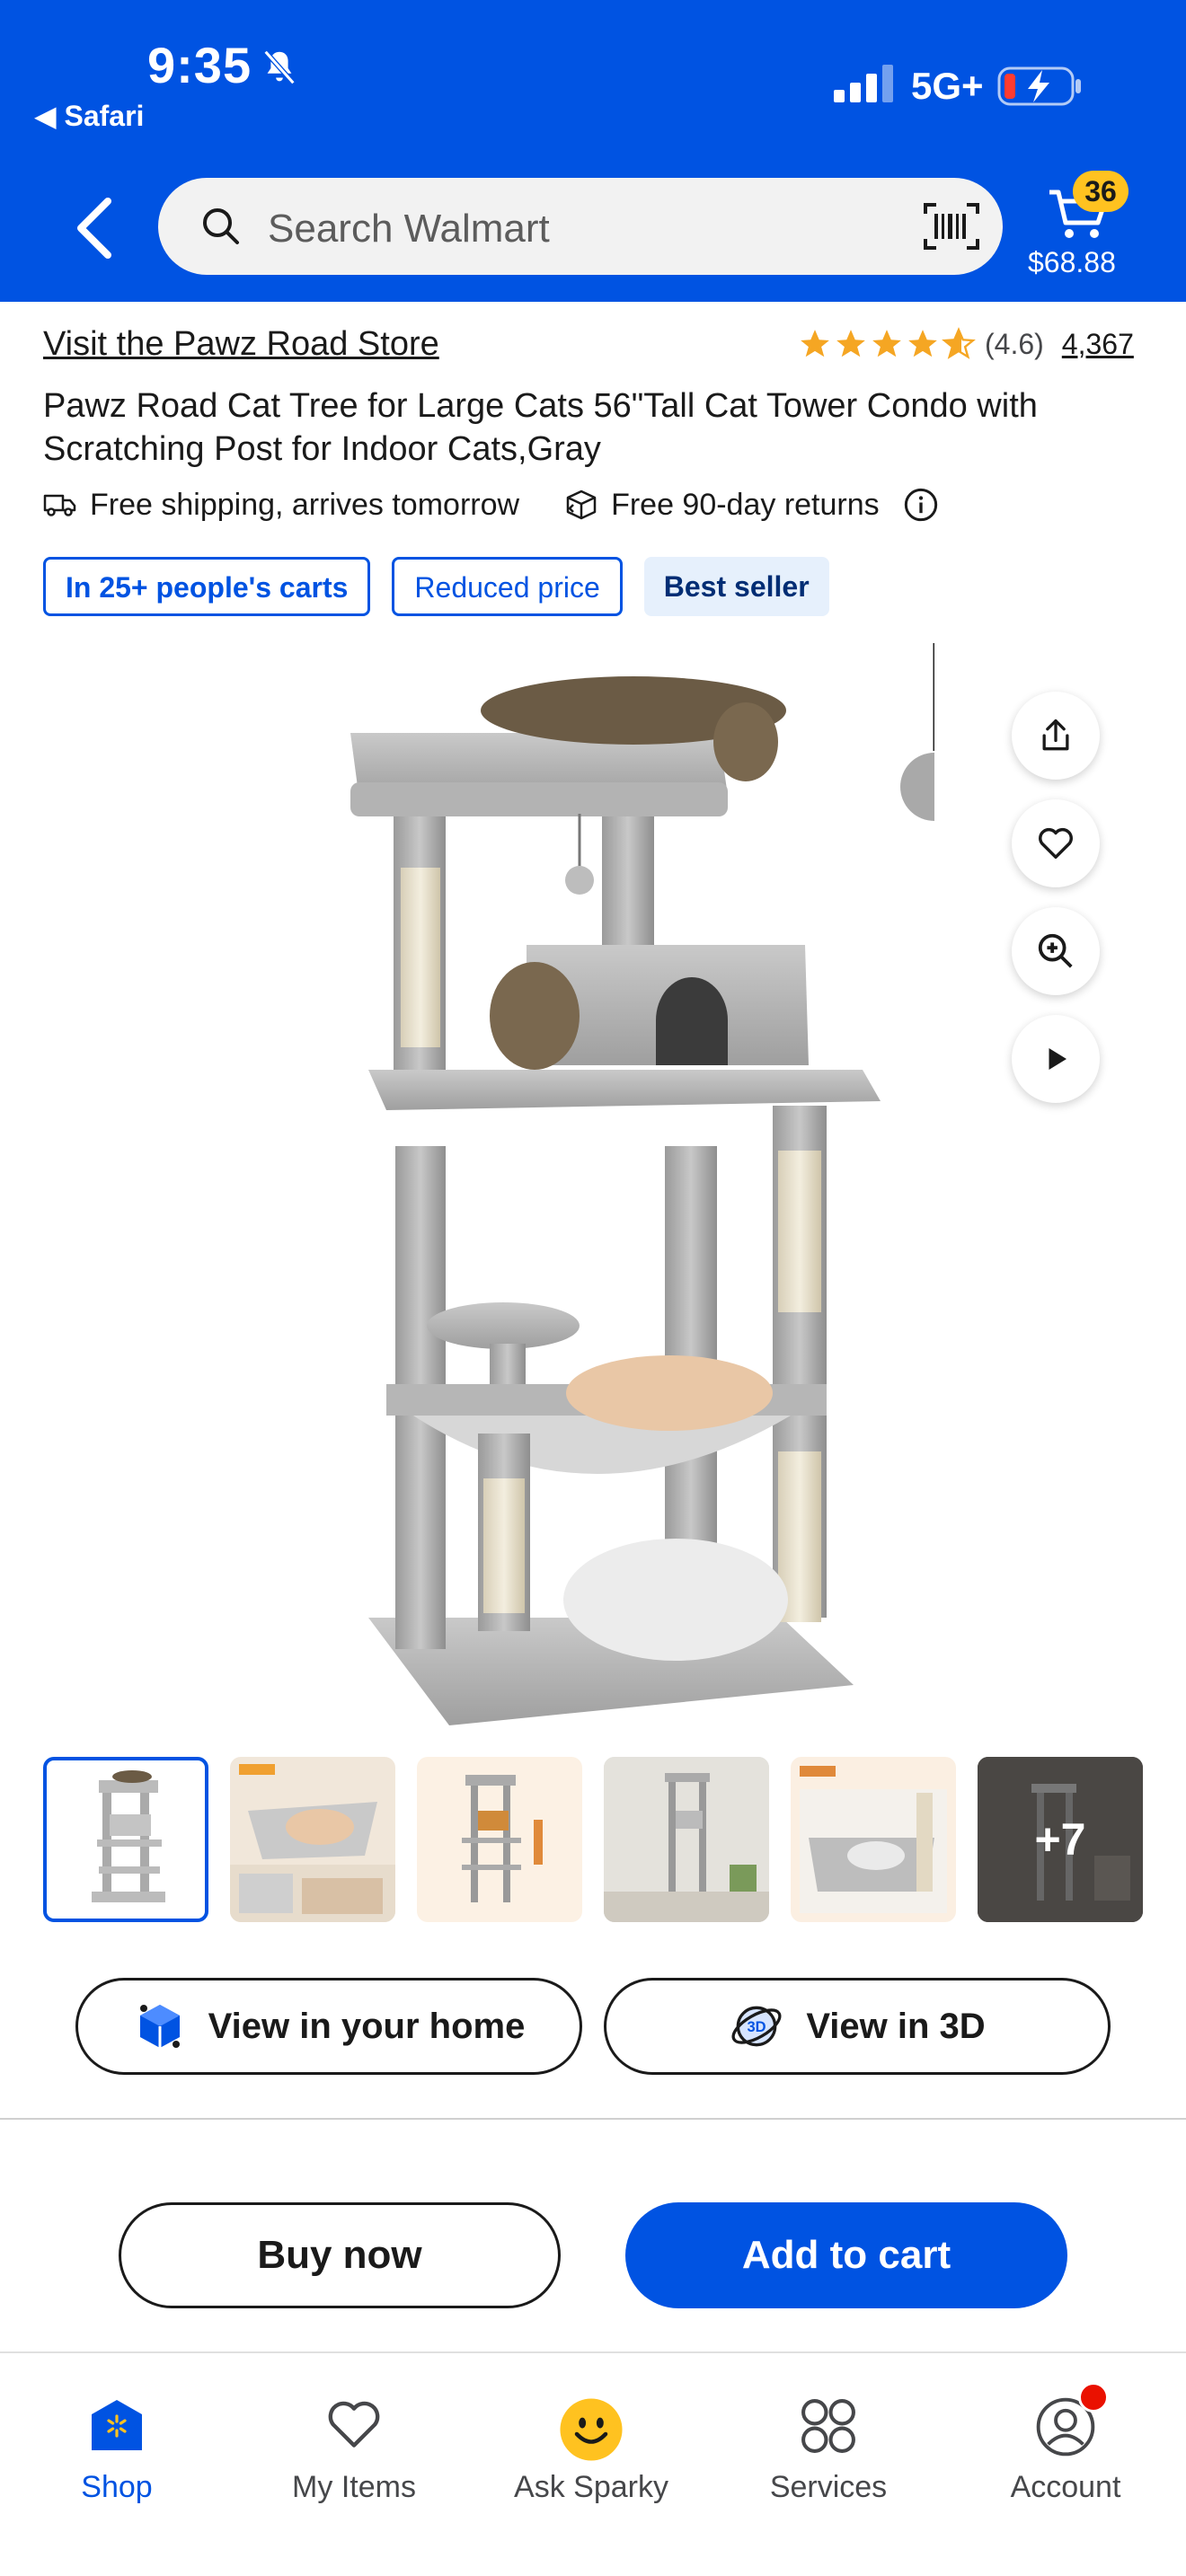  What do you see at coordinates (1098, 344) in the screenshot?
I see `review-count: 4,367` at bounding box center [1098, 344].